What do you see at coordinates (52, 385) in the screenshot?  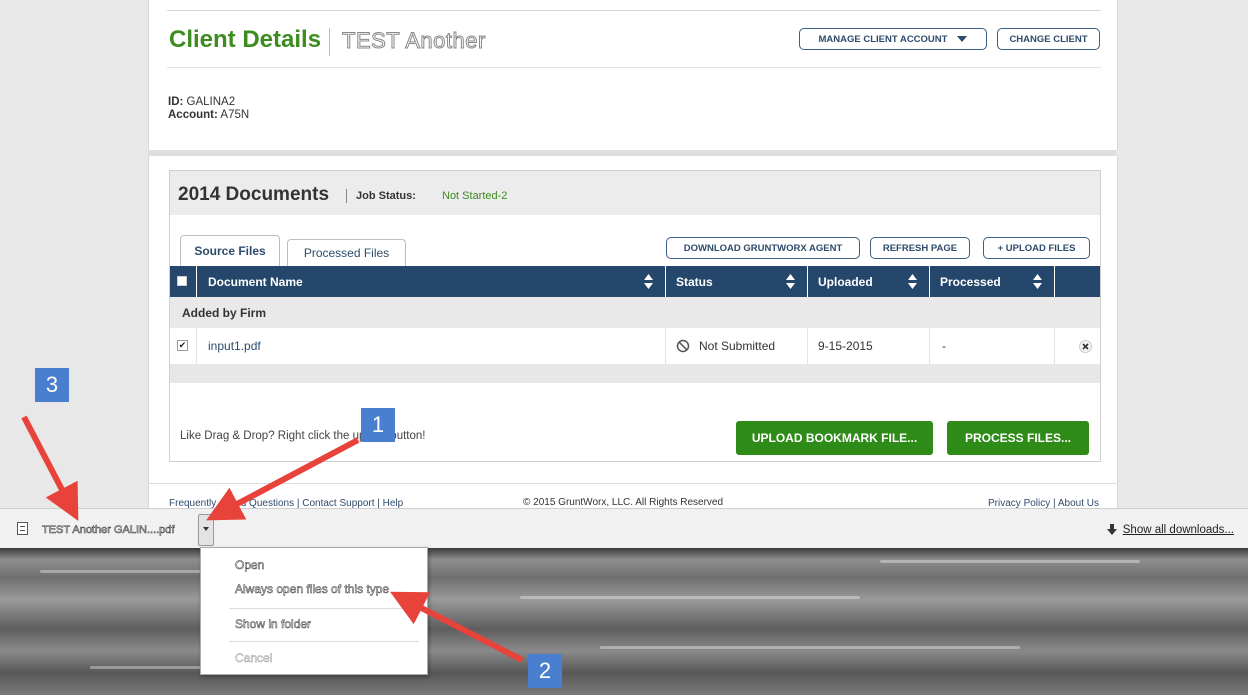 I see `annotation-badge-3: 3` at bounding box center [52, 385].